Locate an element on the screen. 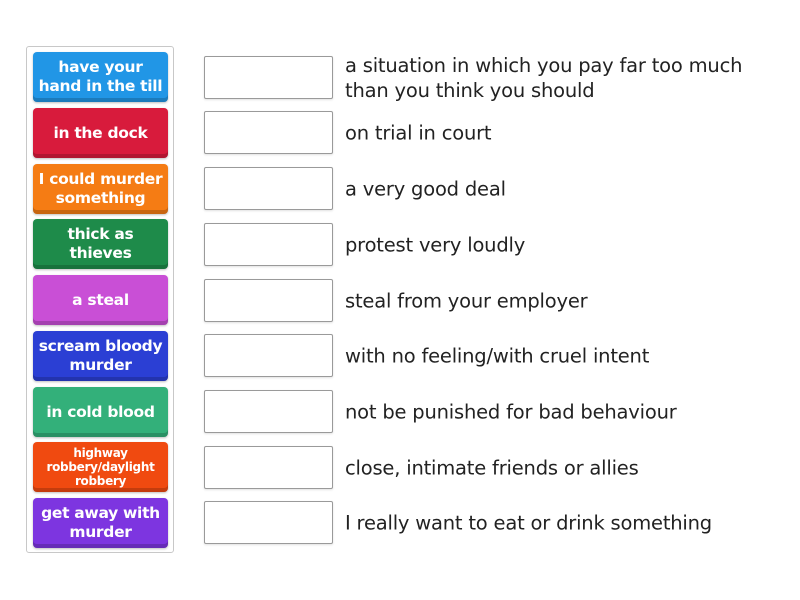 This screenshot has width=800, height=600. answer-tile: I could murder something is located at coordinates (100, 189).